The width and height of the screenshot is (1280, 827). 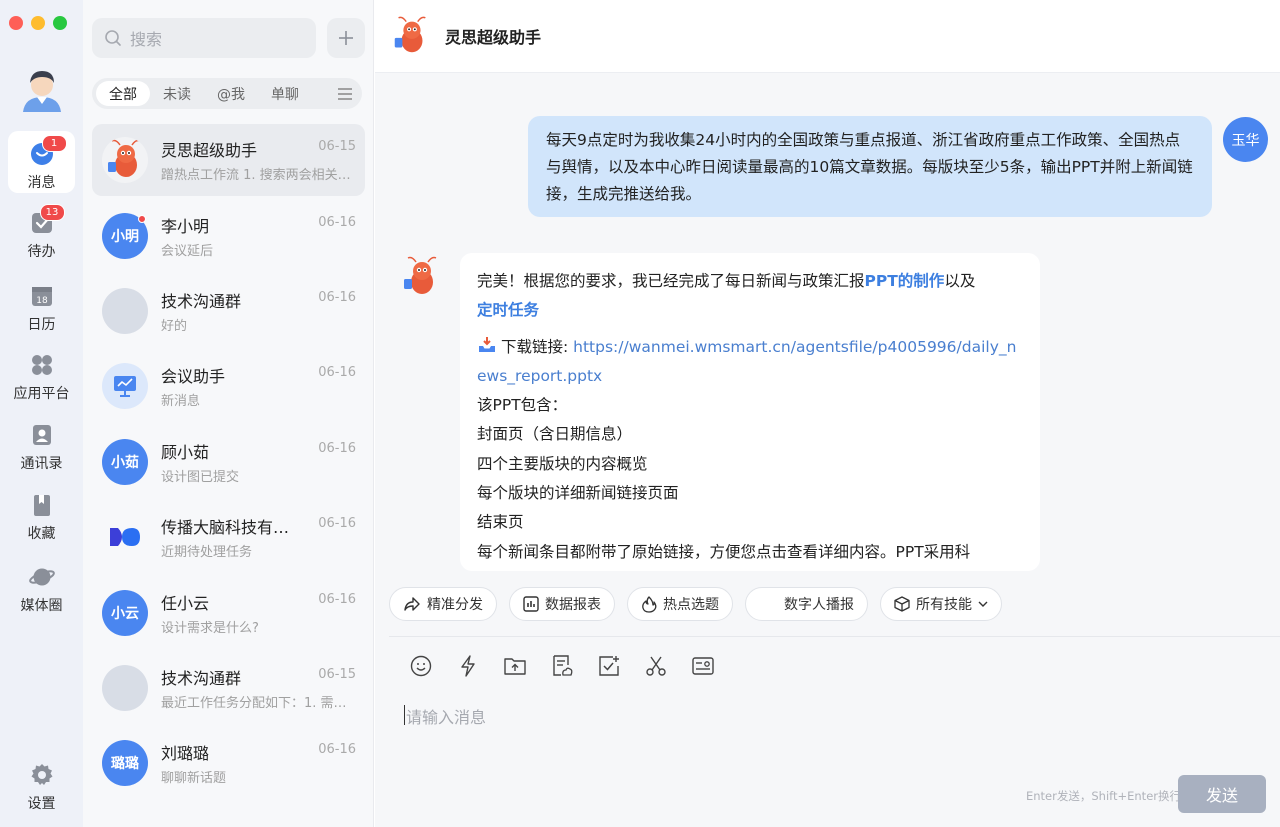 I want to click on nav-messages: 1 消息, so click(x=41, y=162).